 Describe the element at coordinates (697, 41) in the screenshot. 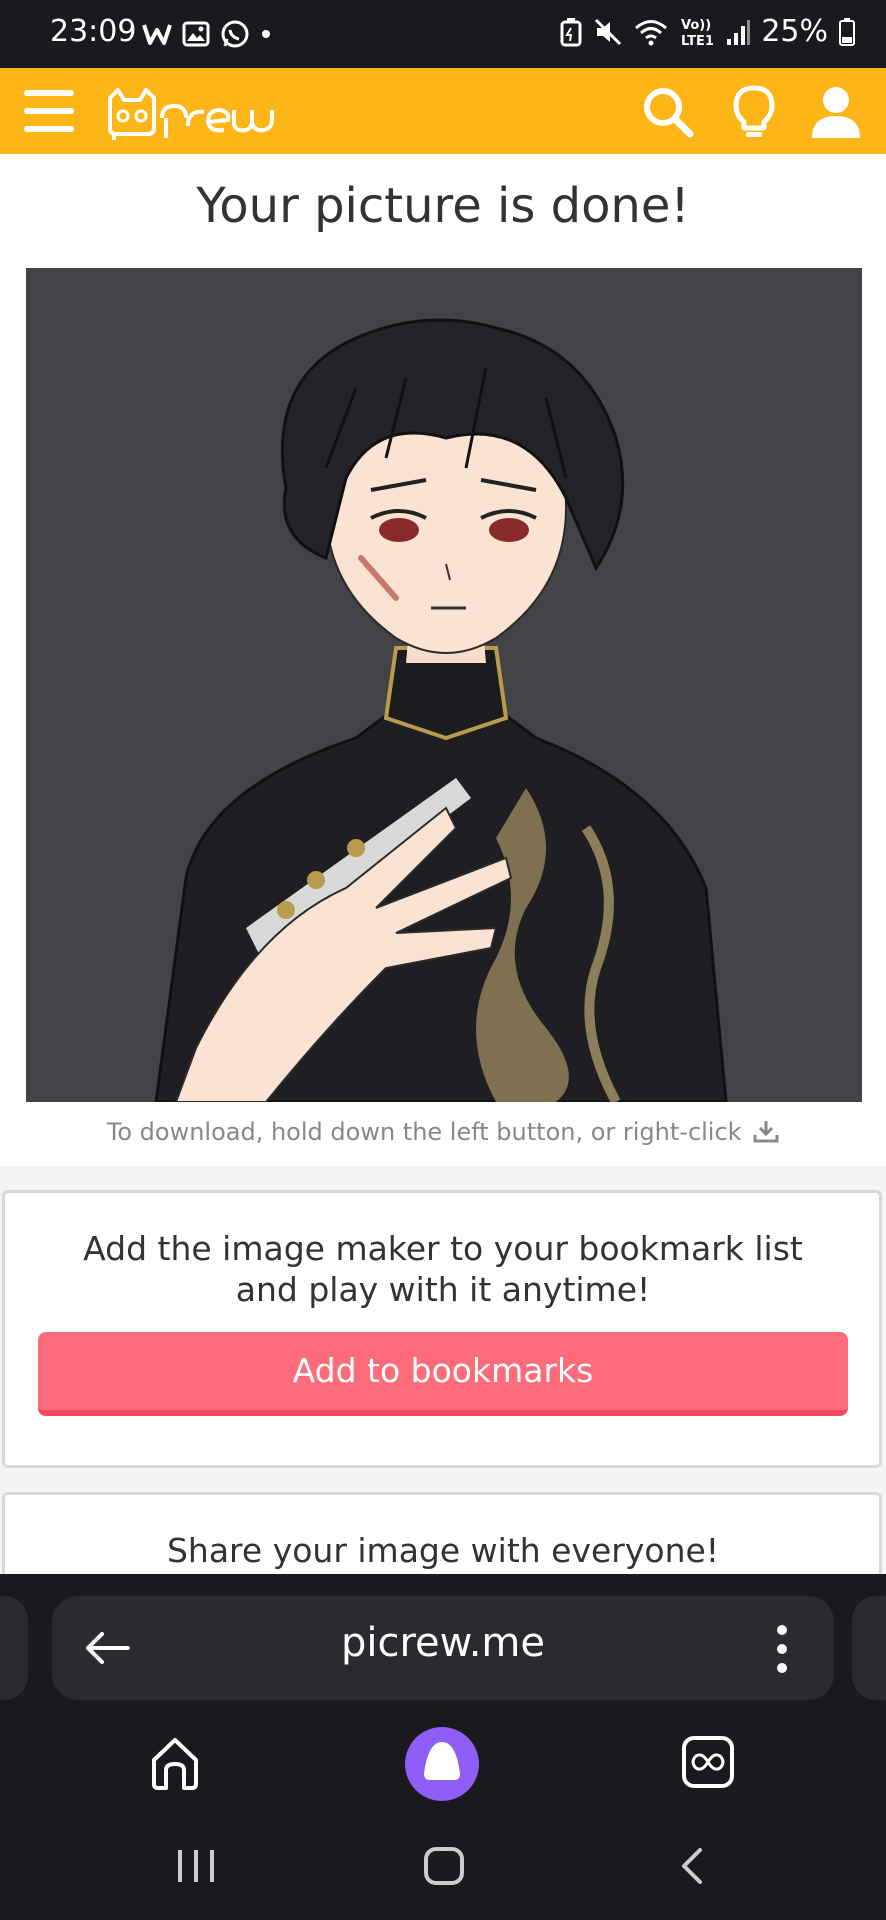

I see `svg-text: LTE1` at that location.